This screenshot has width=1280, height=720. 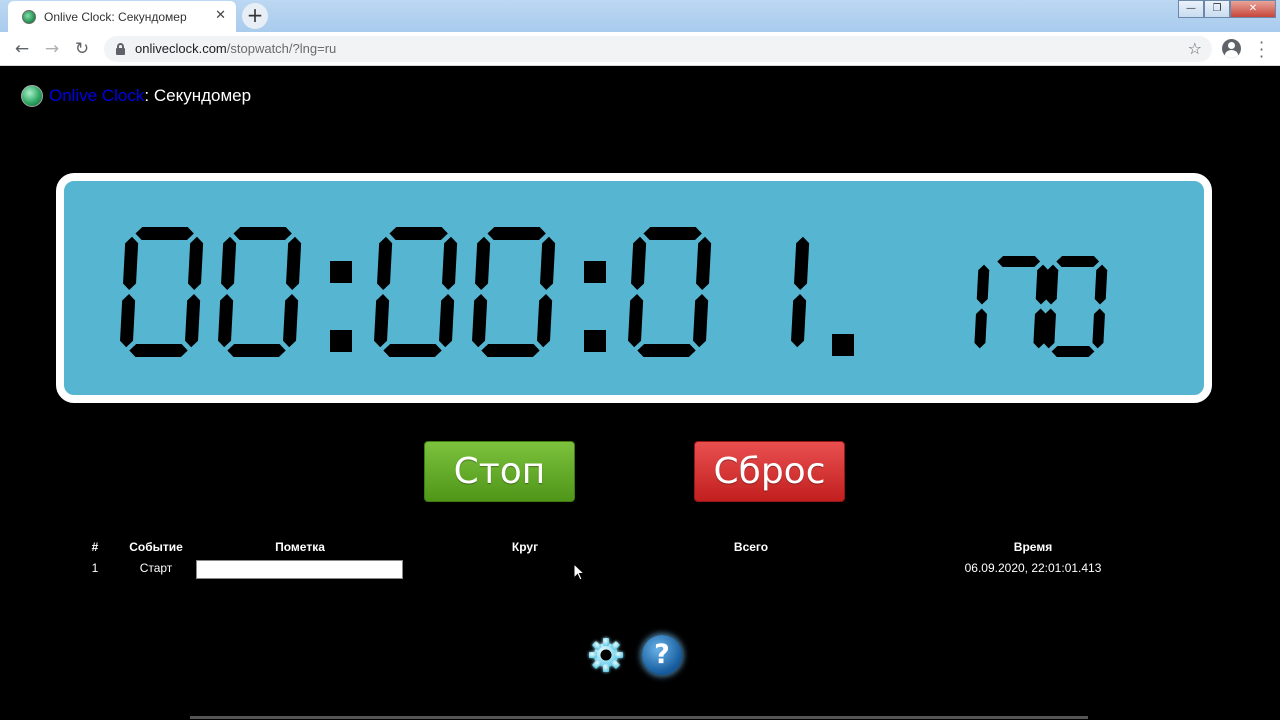 I want to click on menu-kebab-icon: · · ·, so click(x=1261, y=50).